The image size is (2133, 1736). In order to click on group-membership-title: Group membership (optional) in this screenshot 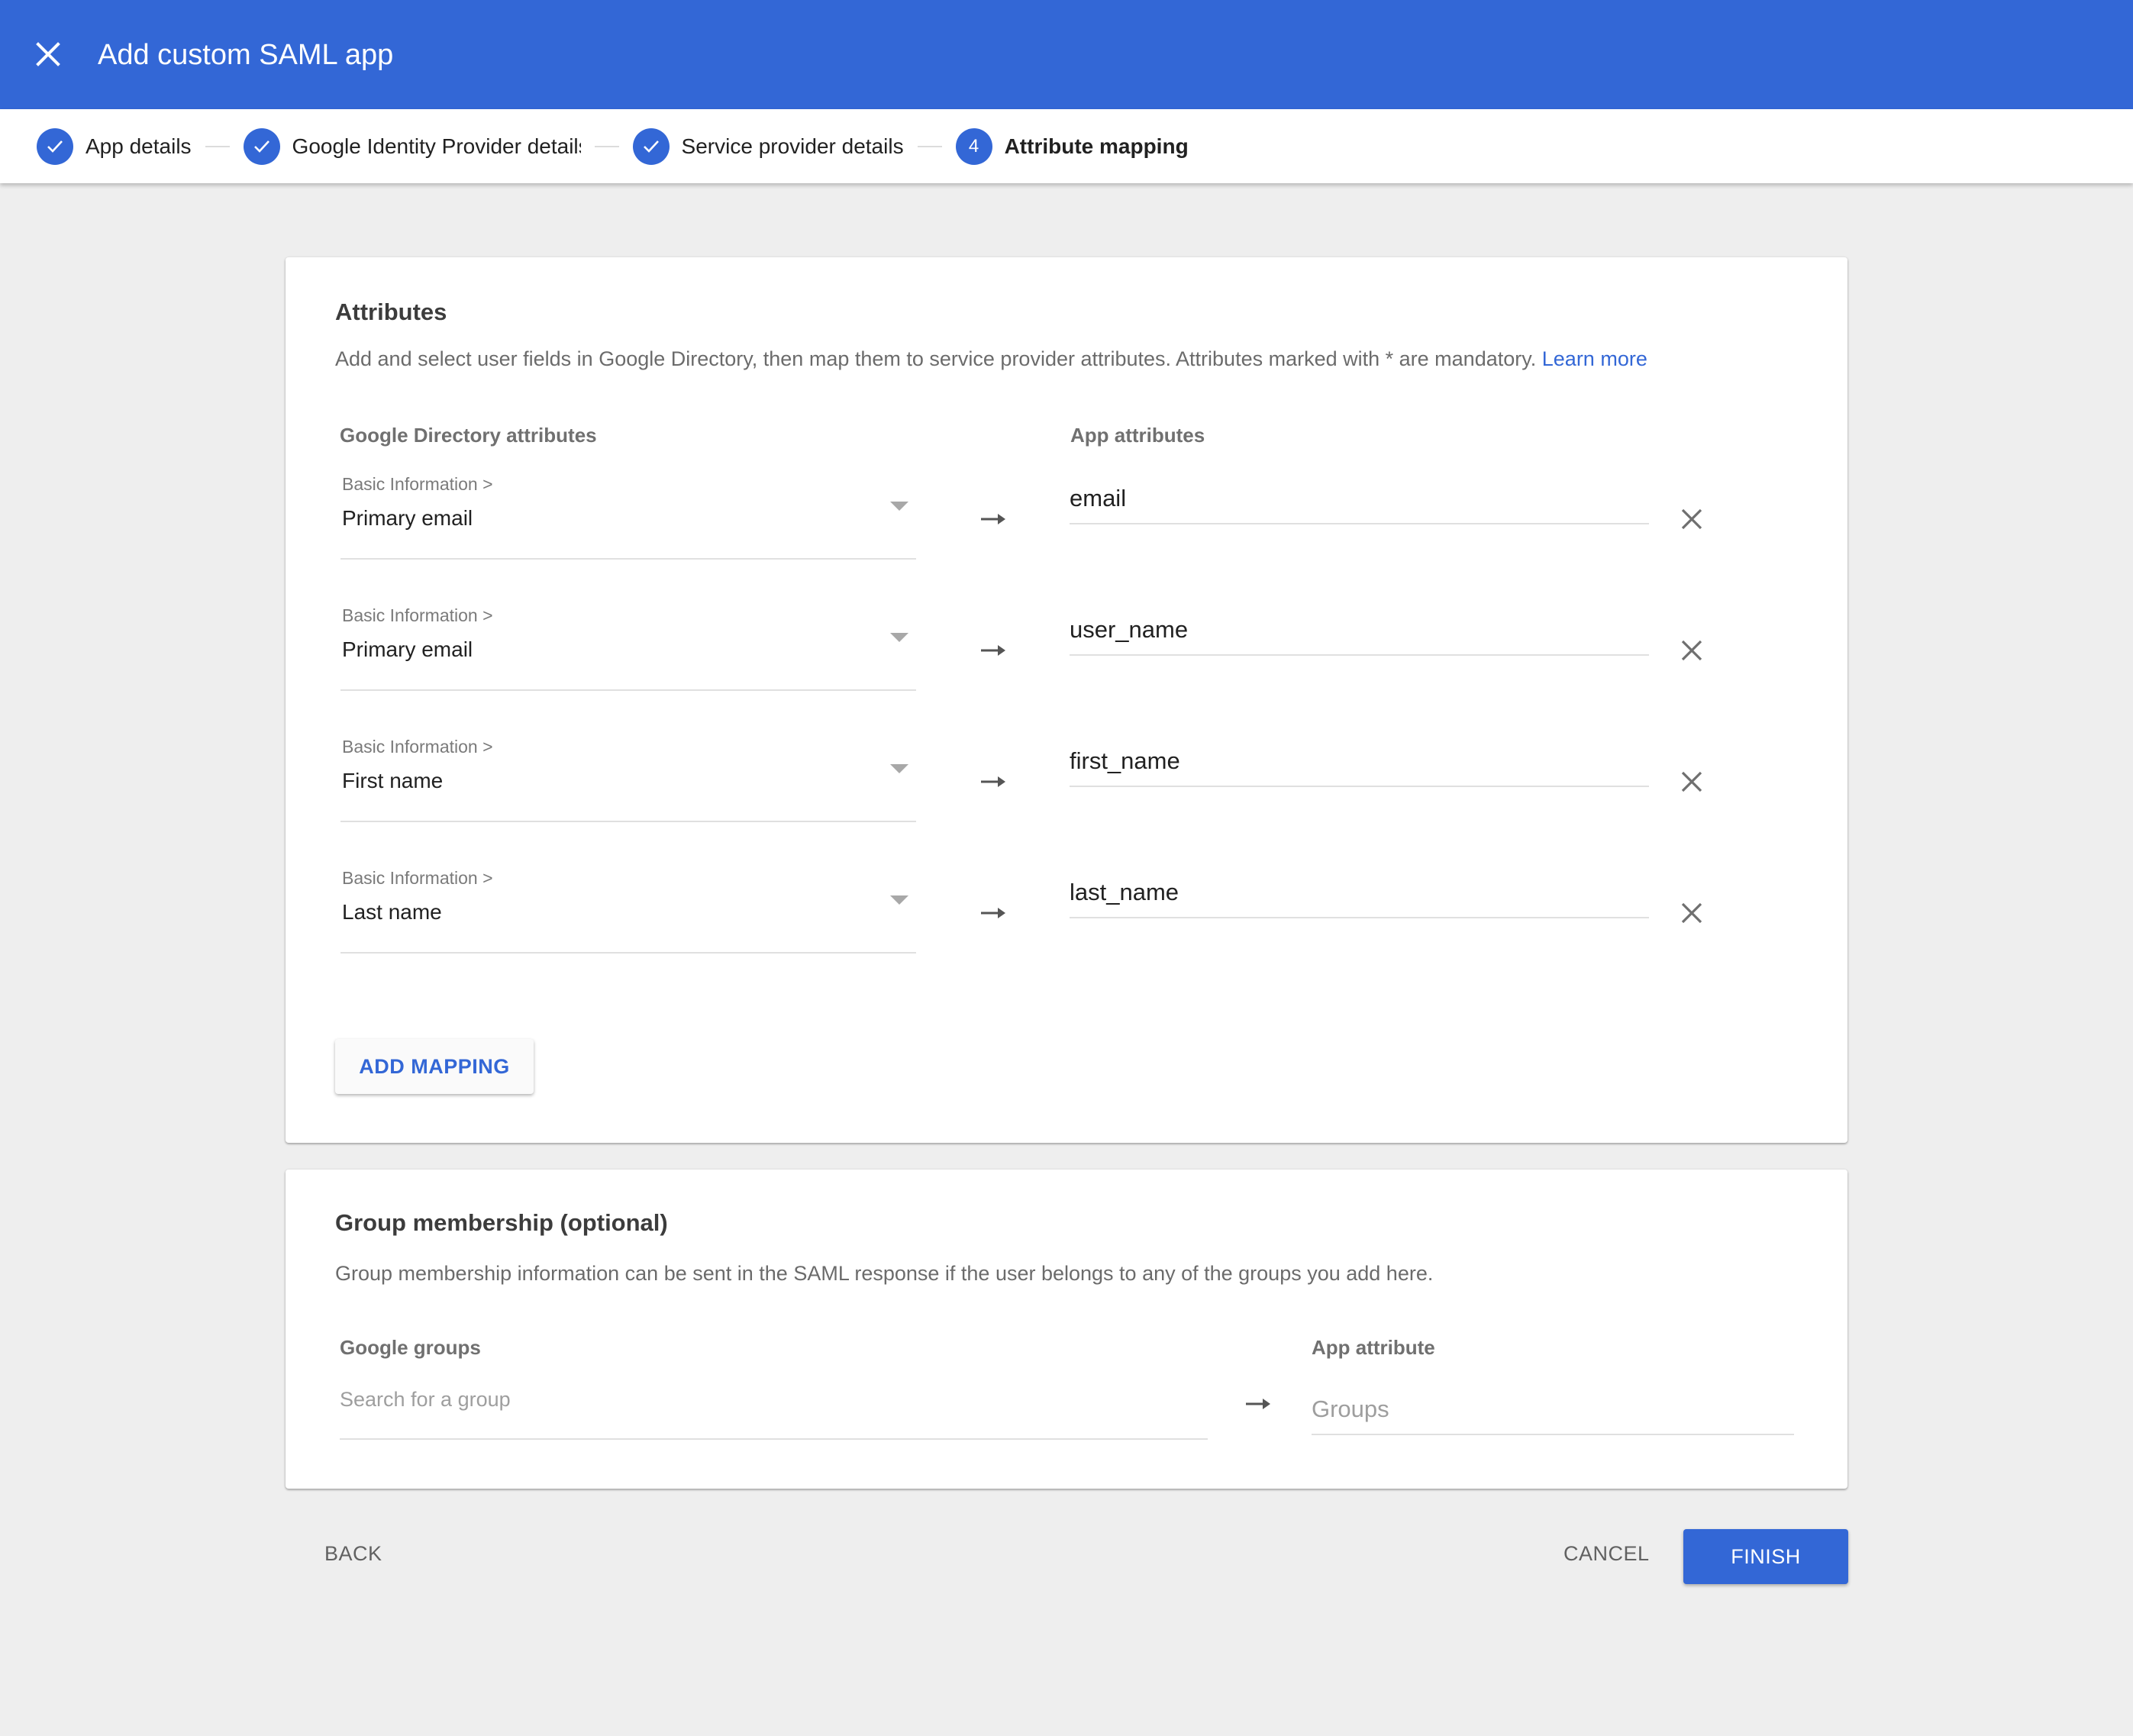, I will do `click(502, 1222)`.